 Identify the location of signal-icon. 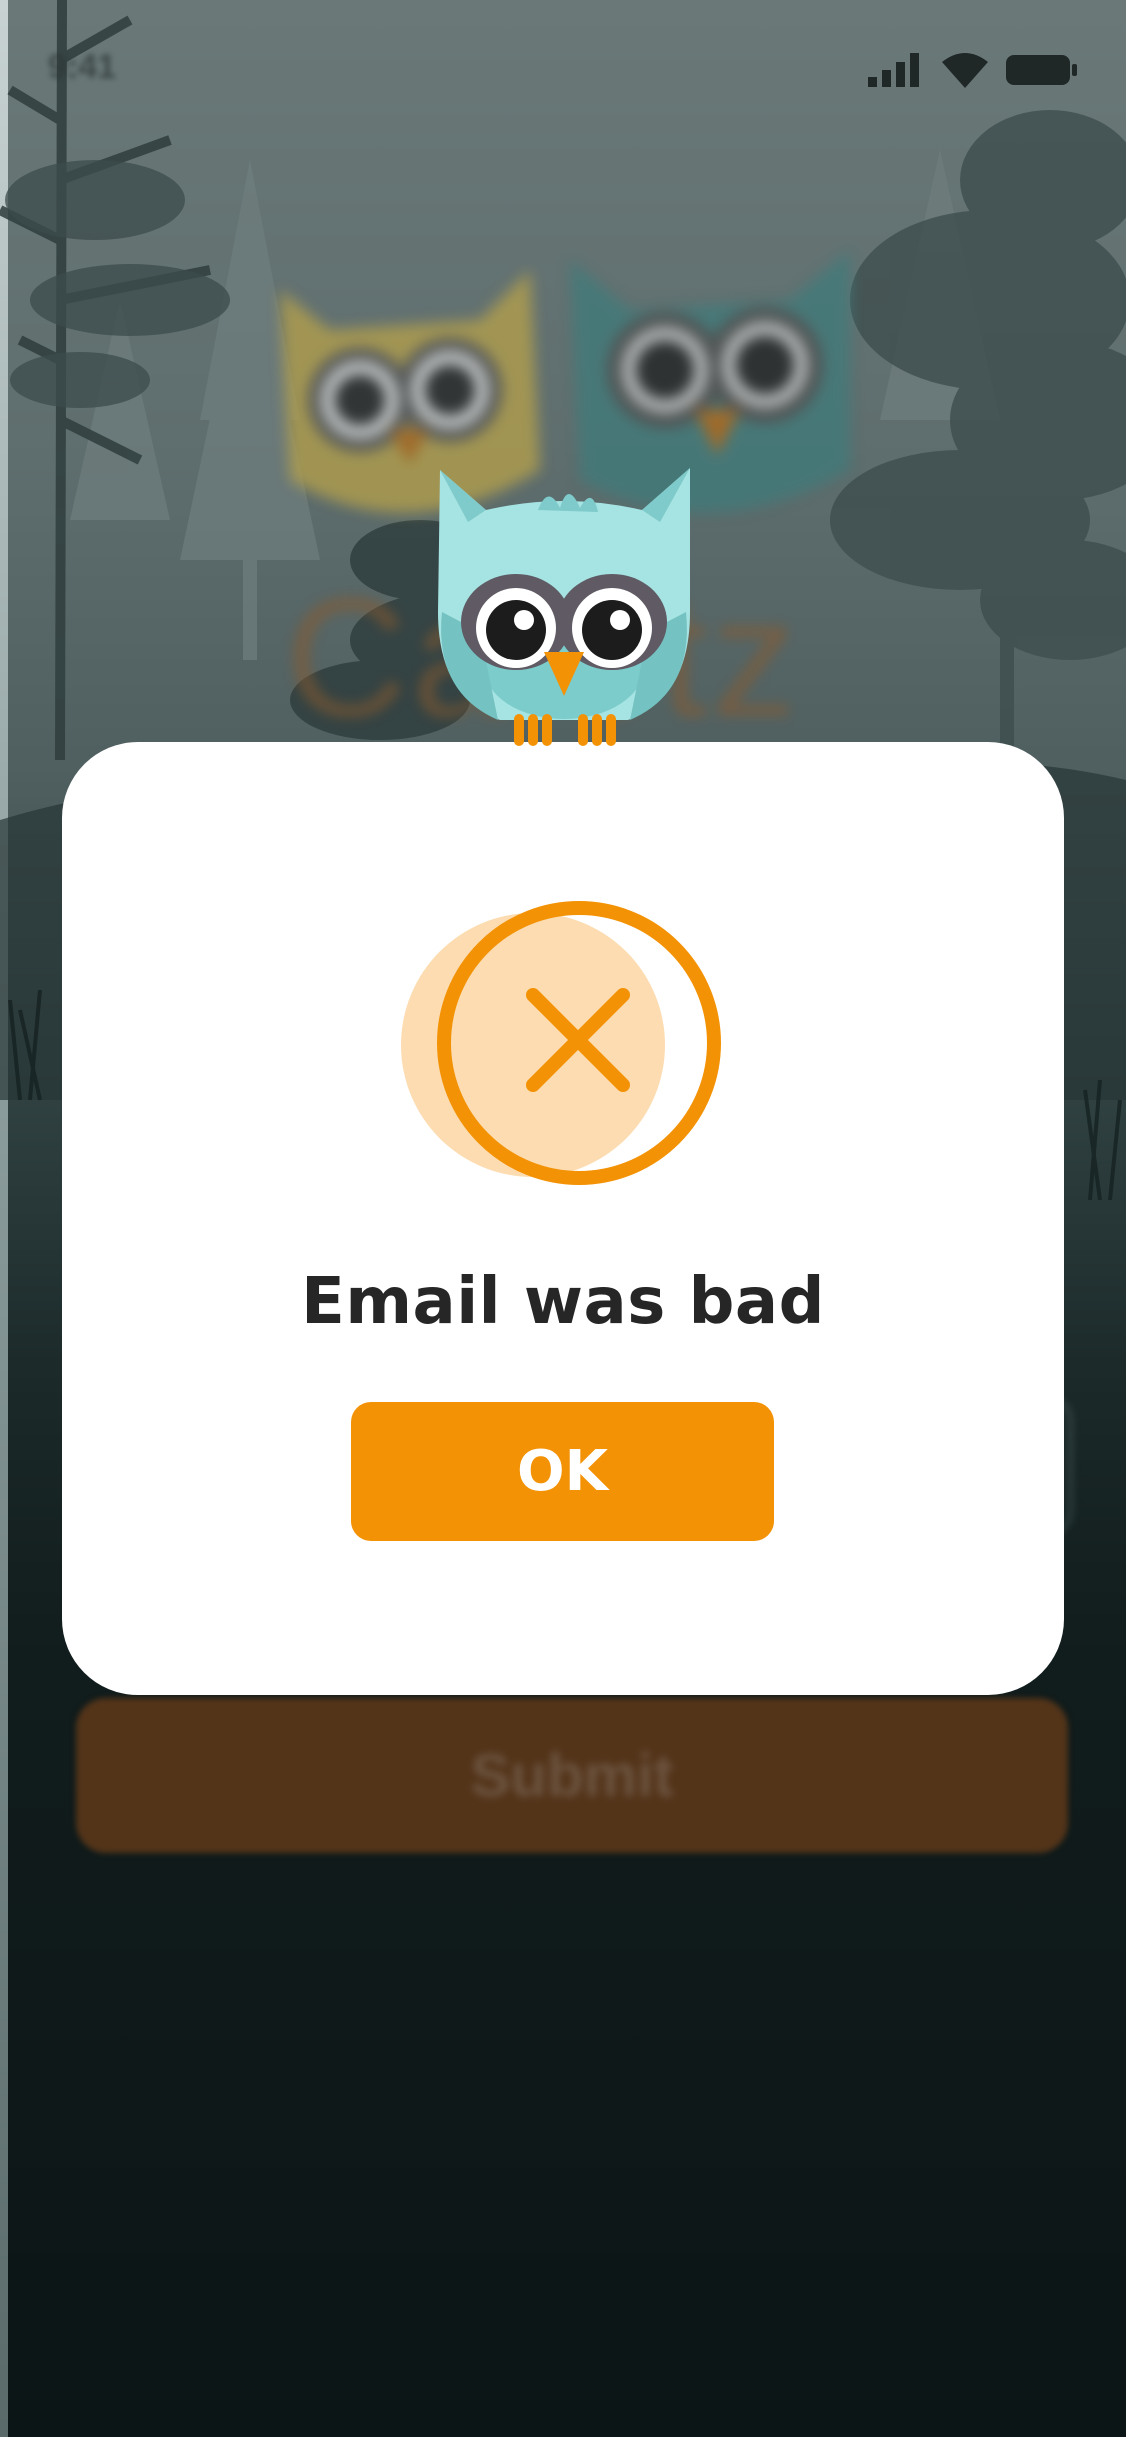
(893, 70).